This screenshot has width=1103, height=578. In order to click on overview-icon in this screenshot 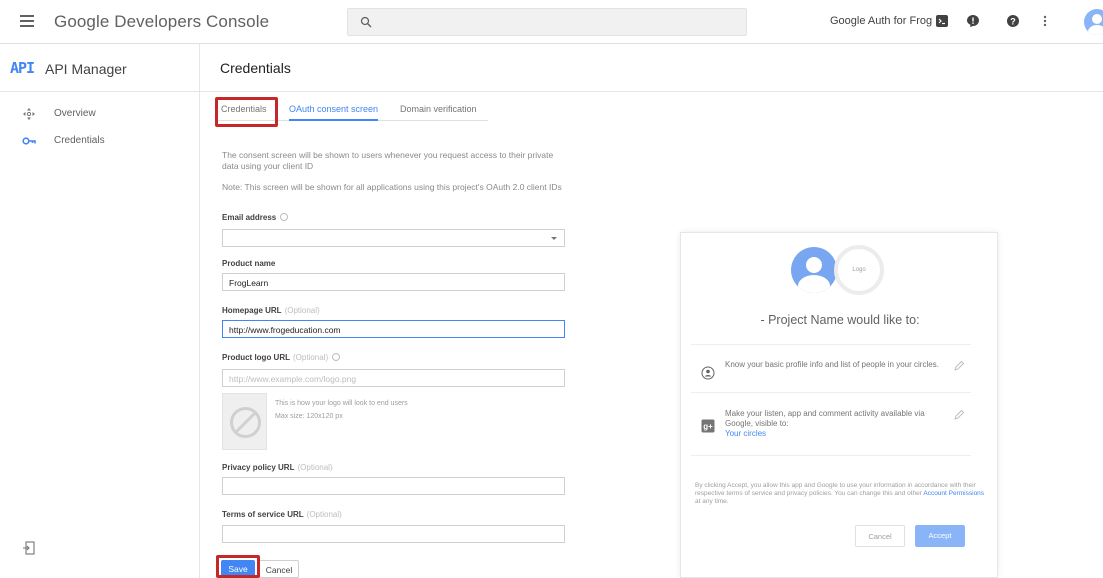, I will do `click(29, 114)`.